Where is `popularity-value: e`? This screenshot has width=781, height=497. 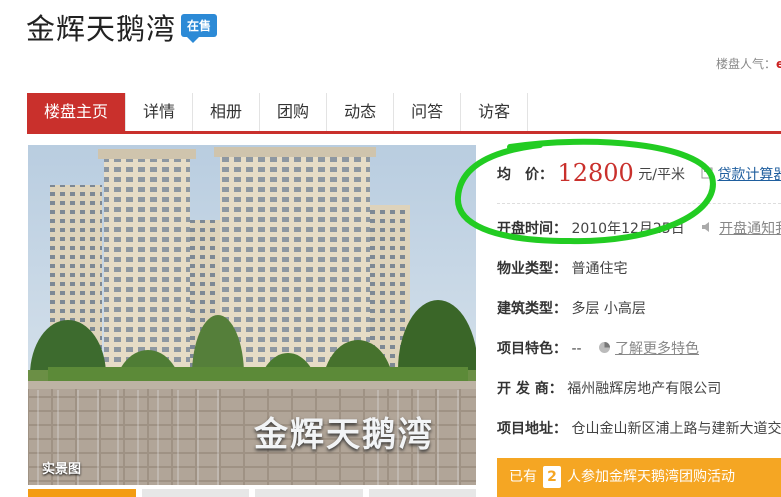
popularity-value: e is located at coordinates (778, 64).